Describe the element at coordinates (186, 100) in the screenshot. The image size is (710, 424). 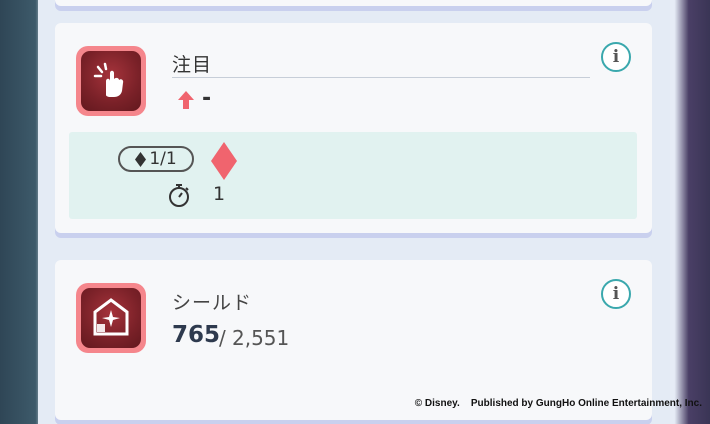
I see `up-arrow-icon` at that location.